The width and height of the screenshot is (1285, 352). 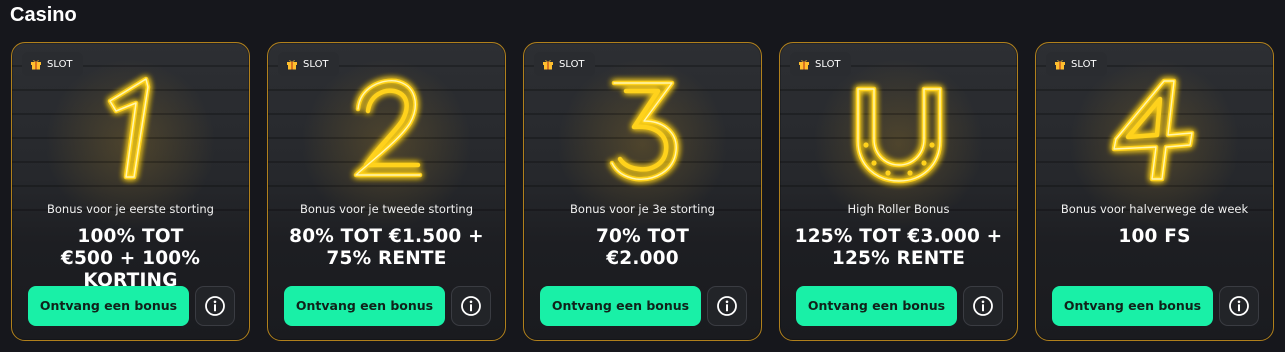 What do you see at coordinates (898, 209) in the screenshot?
I see `bonus-subtitle: High Roller Bonus` at bounding box center [898, 209].